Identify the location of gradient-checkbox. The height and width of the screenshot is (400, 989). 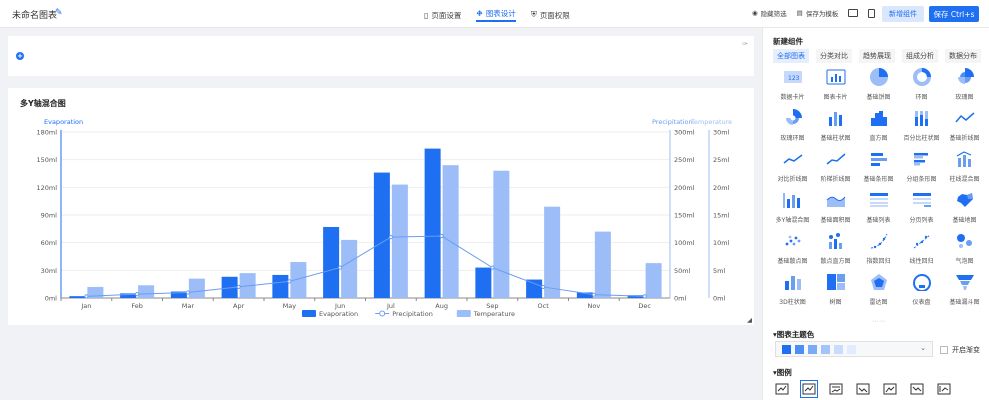
(944, 350).